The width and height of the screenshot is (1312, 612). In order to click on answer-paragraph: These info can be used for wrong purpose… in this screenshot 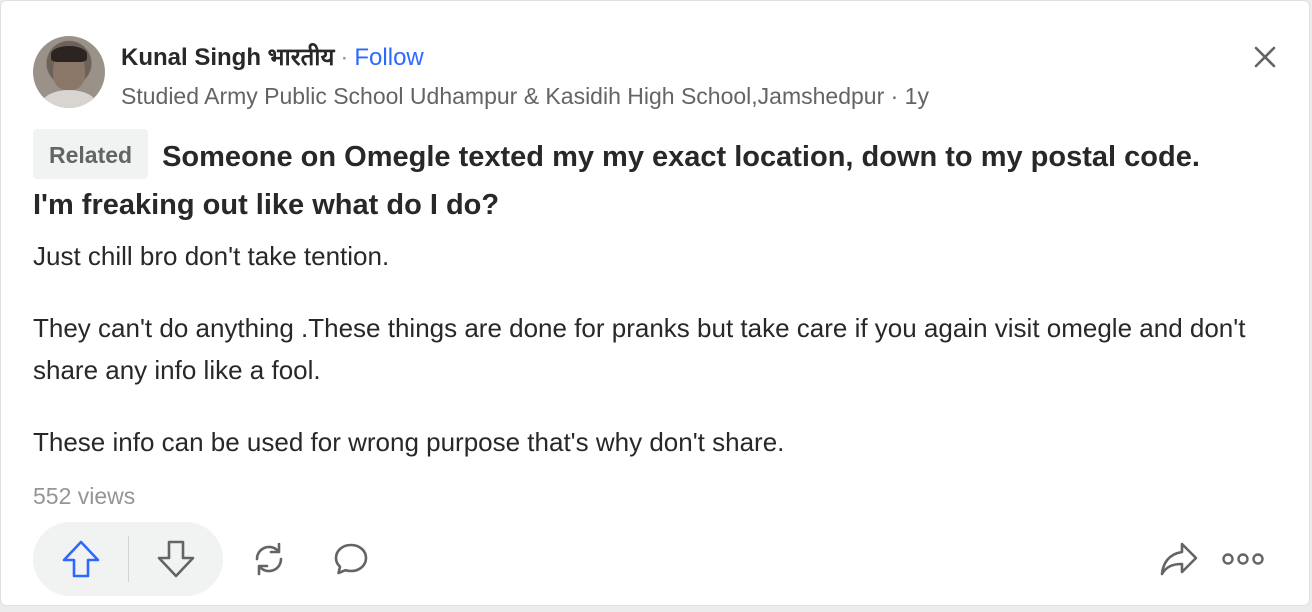, I will do `click(409, 442)`.